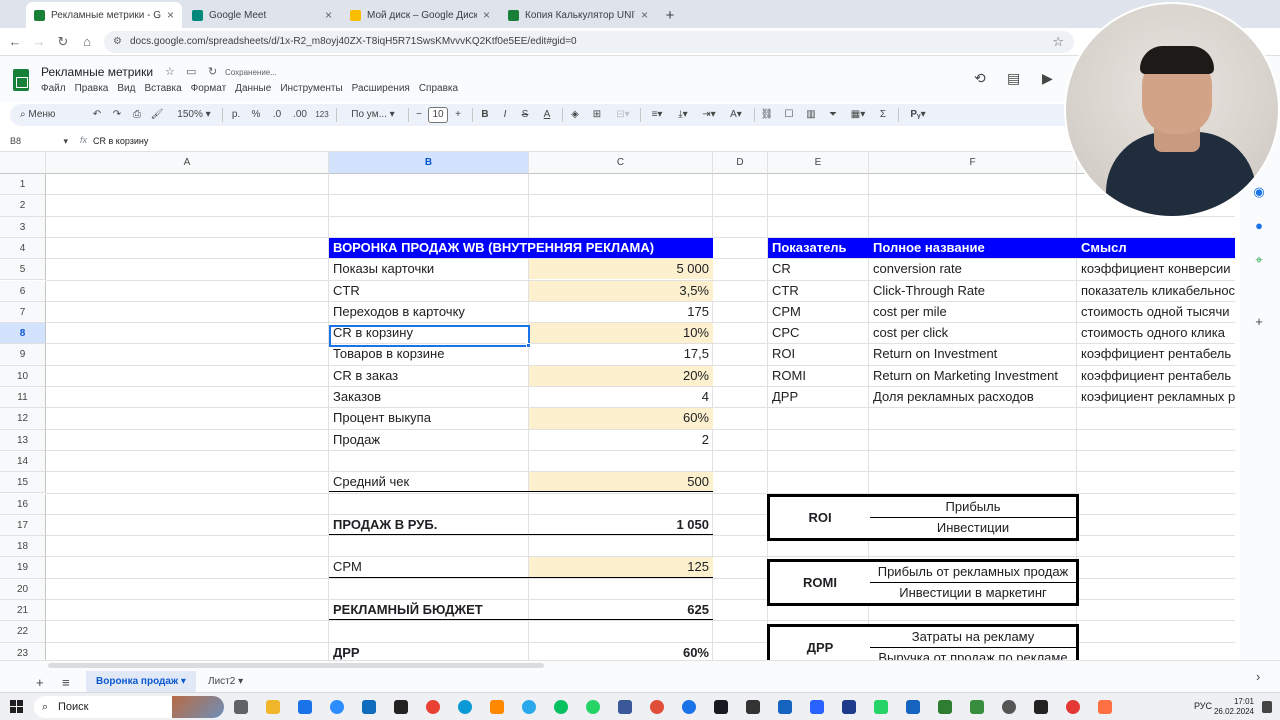 The image size is (1280, 720). What do you see at coordinates (858, 115) in the screenshot?
I see `filter-views-icon: ▦▾` at bounding box center [858, 115].